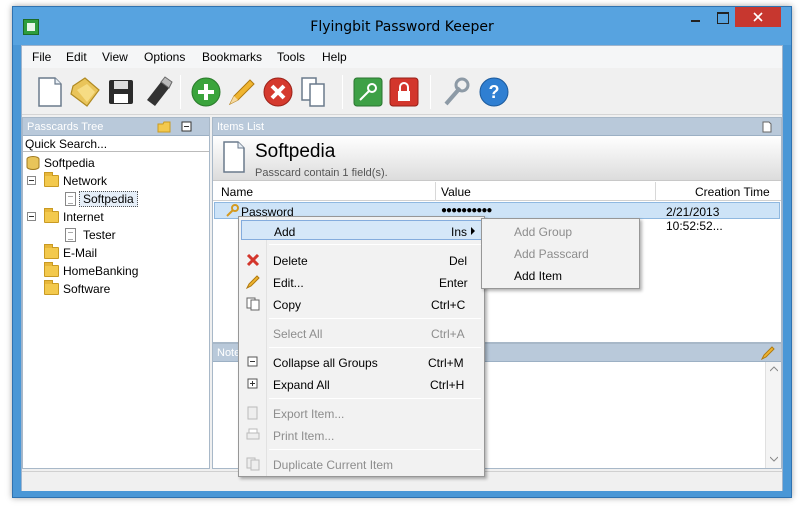 Image resolution: width=805 pixels, height=519 pixels. Describe the element at coordinates (774, 459) in the screenshot. I see `chevron-down-icon` at that location.